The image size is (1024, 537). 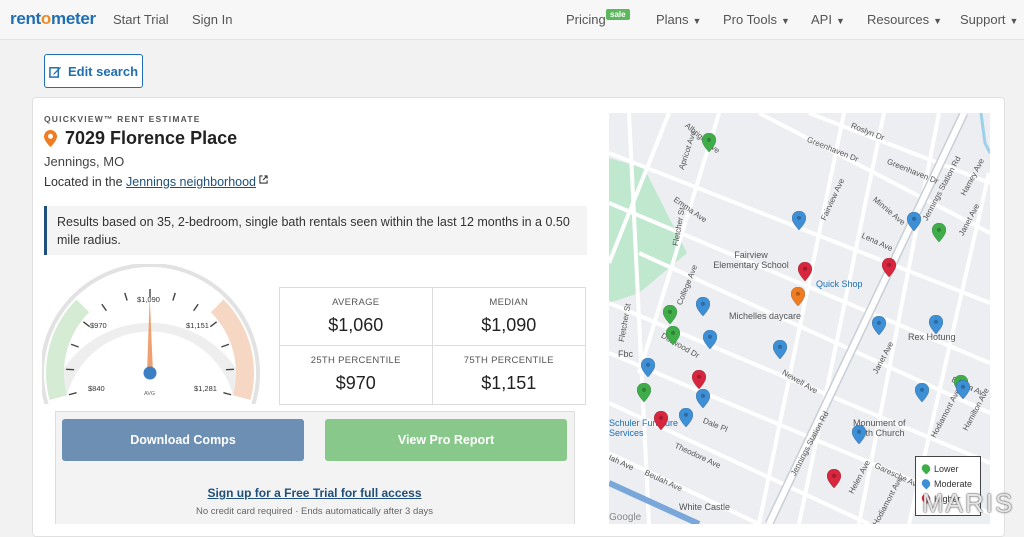 I want to click on stat-75th-percentile: 75TH PERCENTILE $1,151, so click(x=509, y=375).